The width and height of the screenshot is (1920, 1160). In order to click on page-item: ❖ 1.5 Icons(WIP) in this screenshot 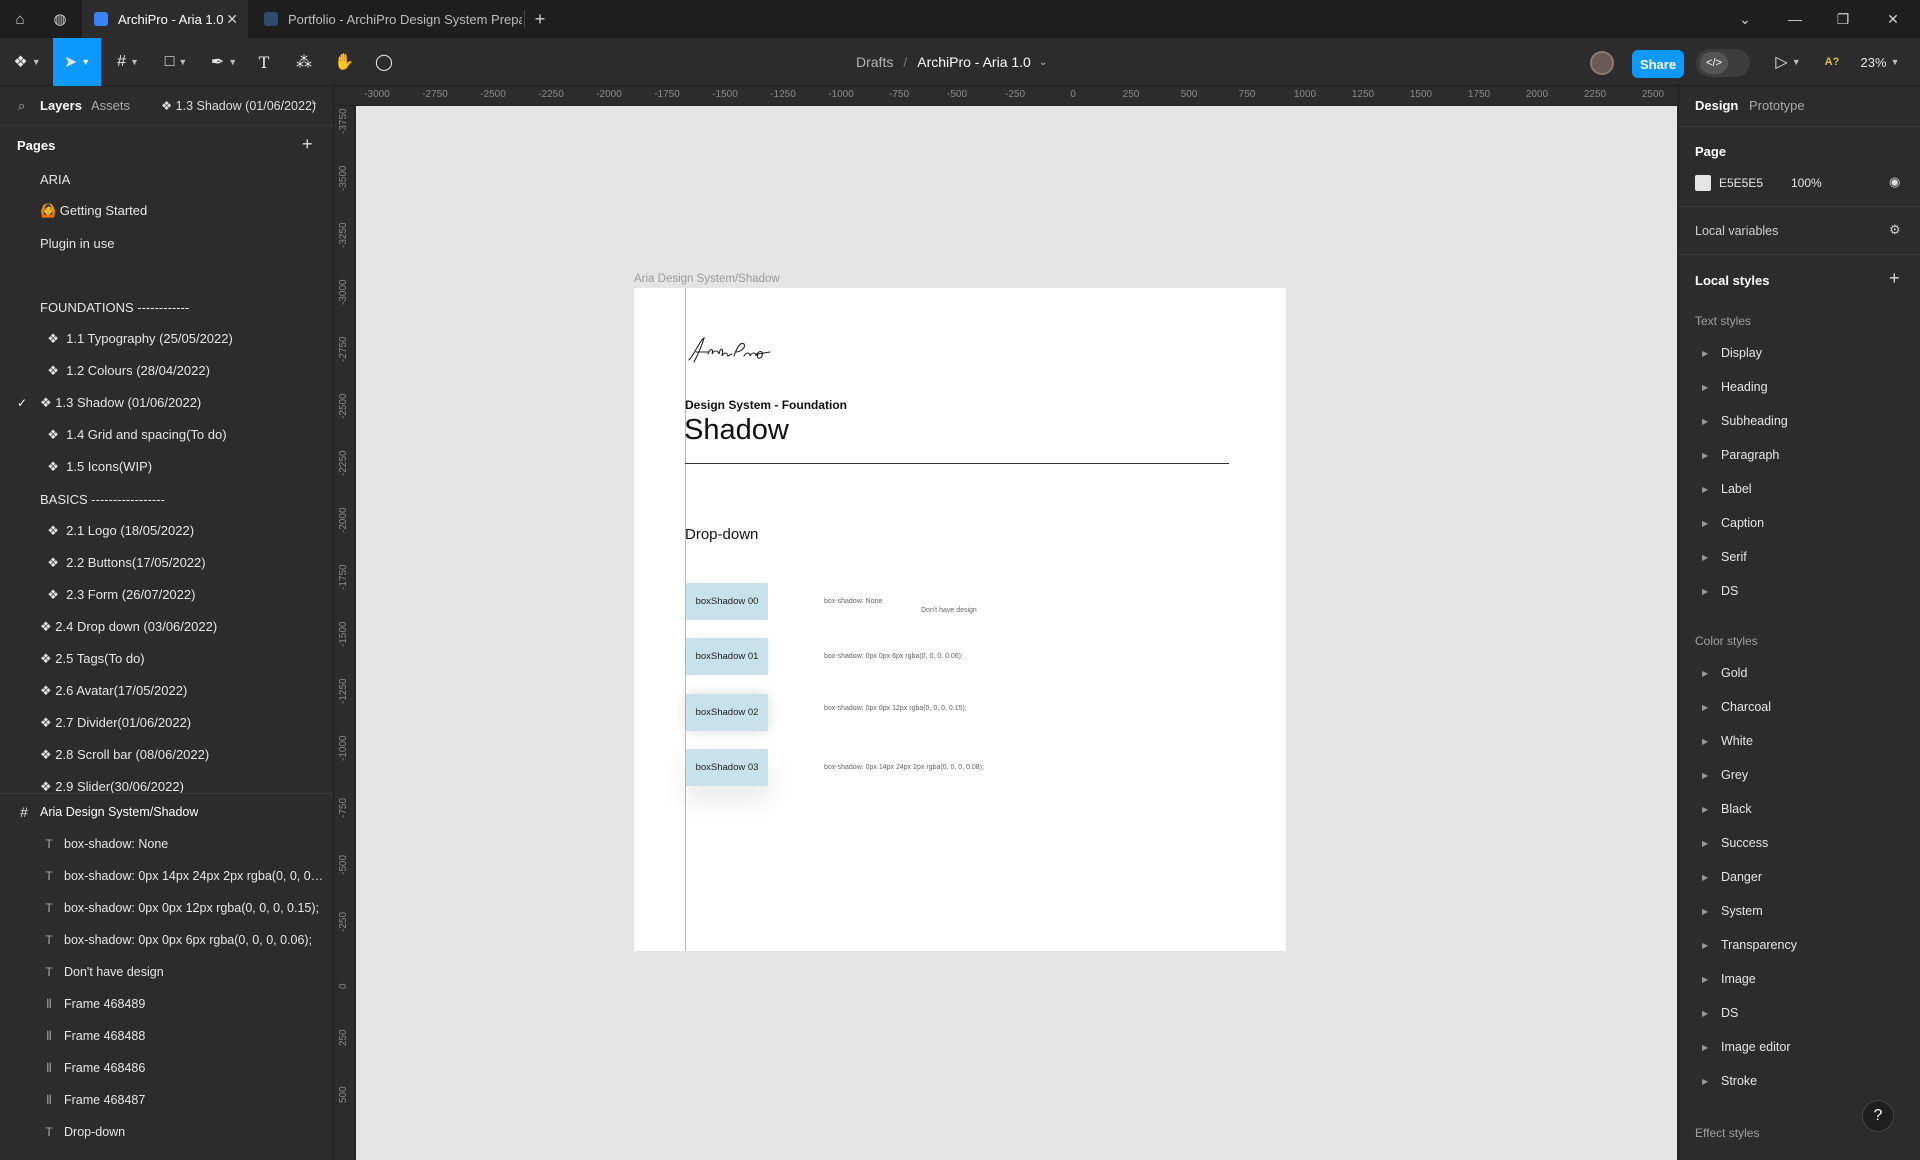, I will do `click(166, 467)`.